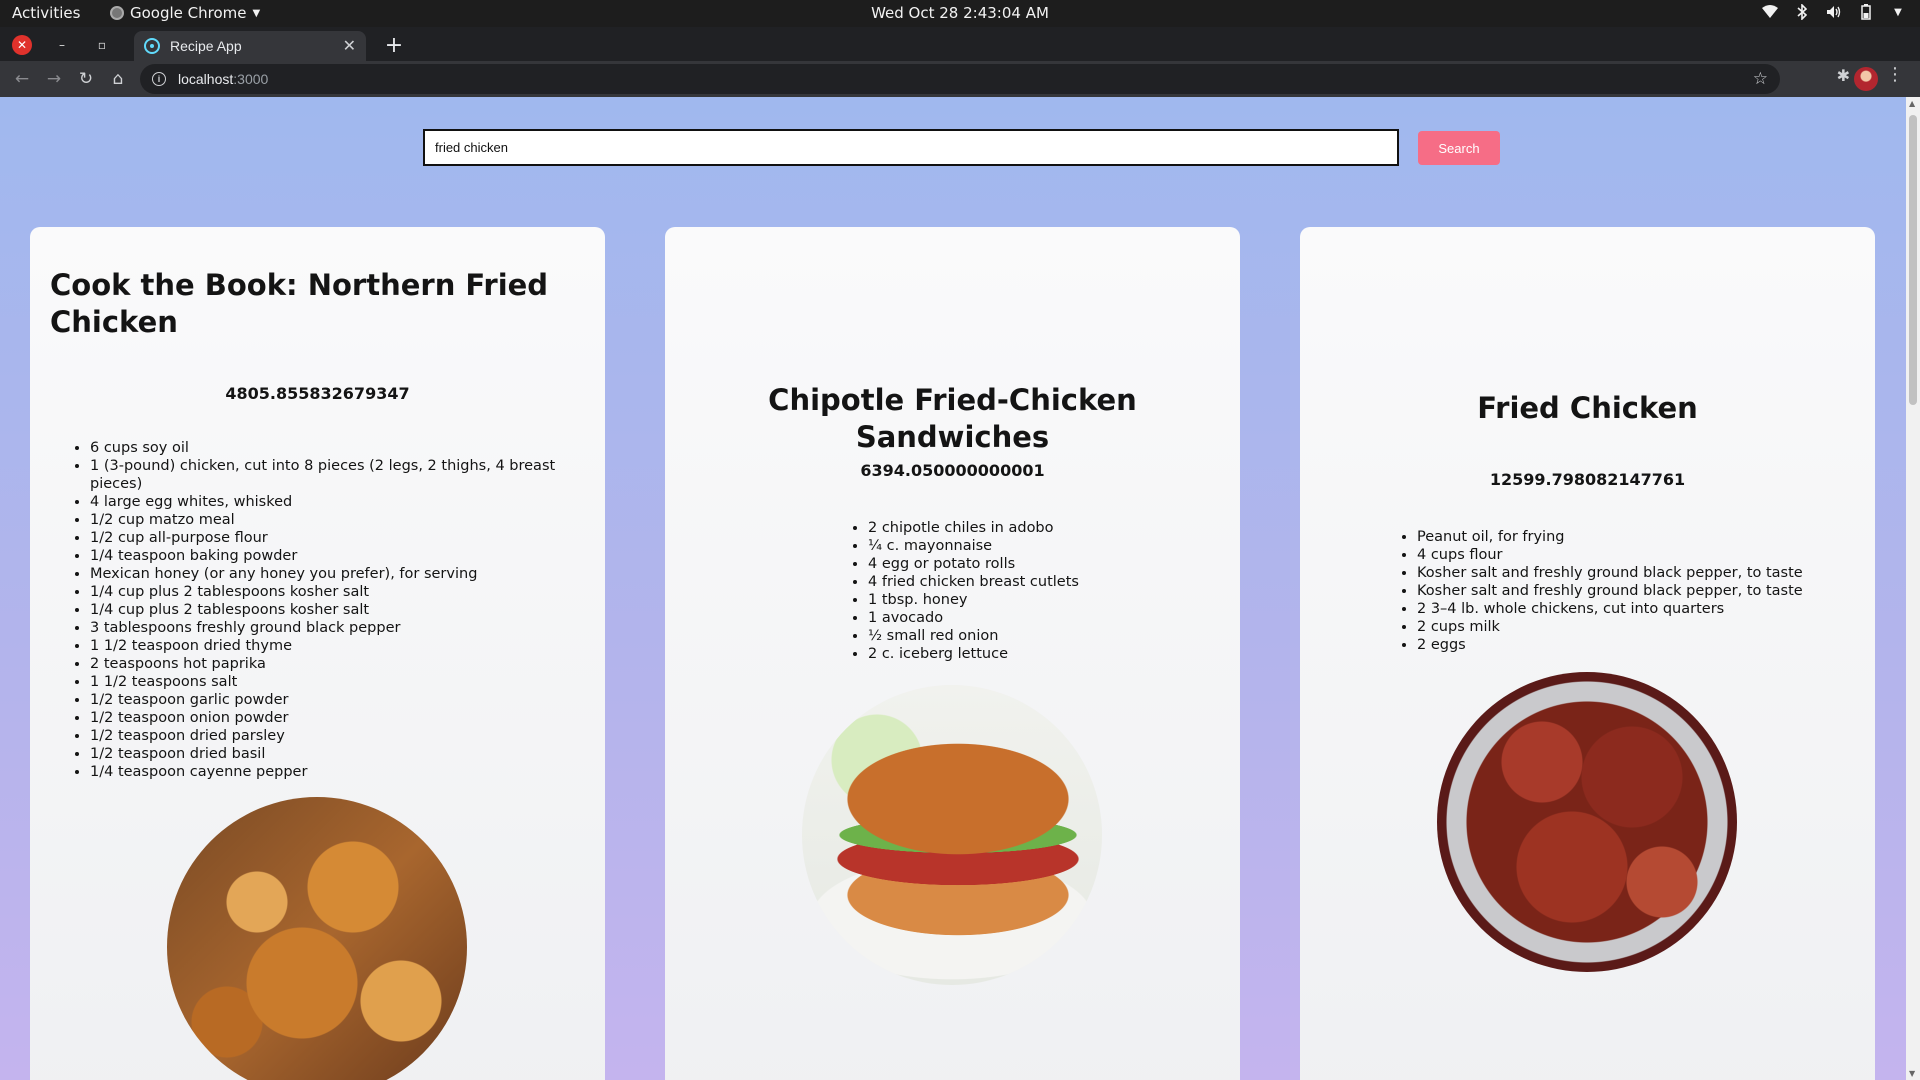  What do you see at coordinates (325, 772) in the screenshot?
I see `ingredient-item: 1/4 teaspoon cayenne pepper` at bounding box center [325, 772].